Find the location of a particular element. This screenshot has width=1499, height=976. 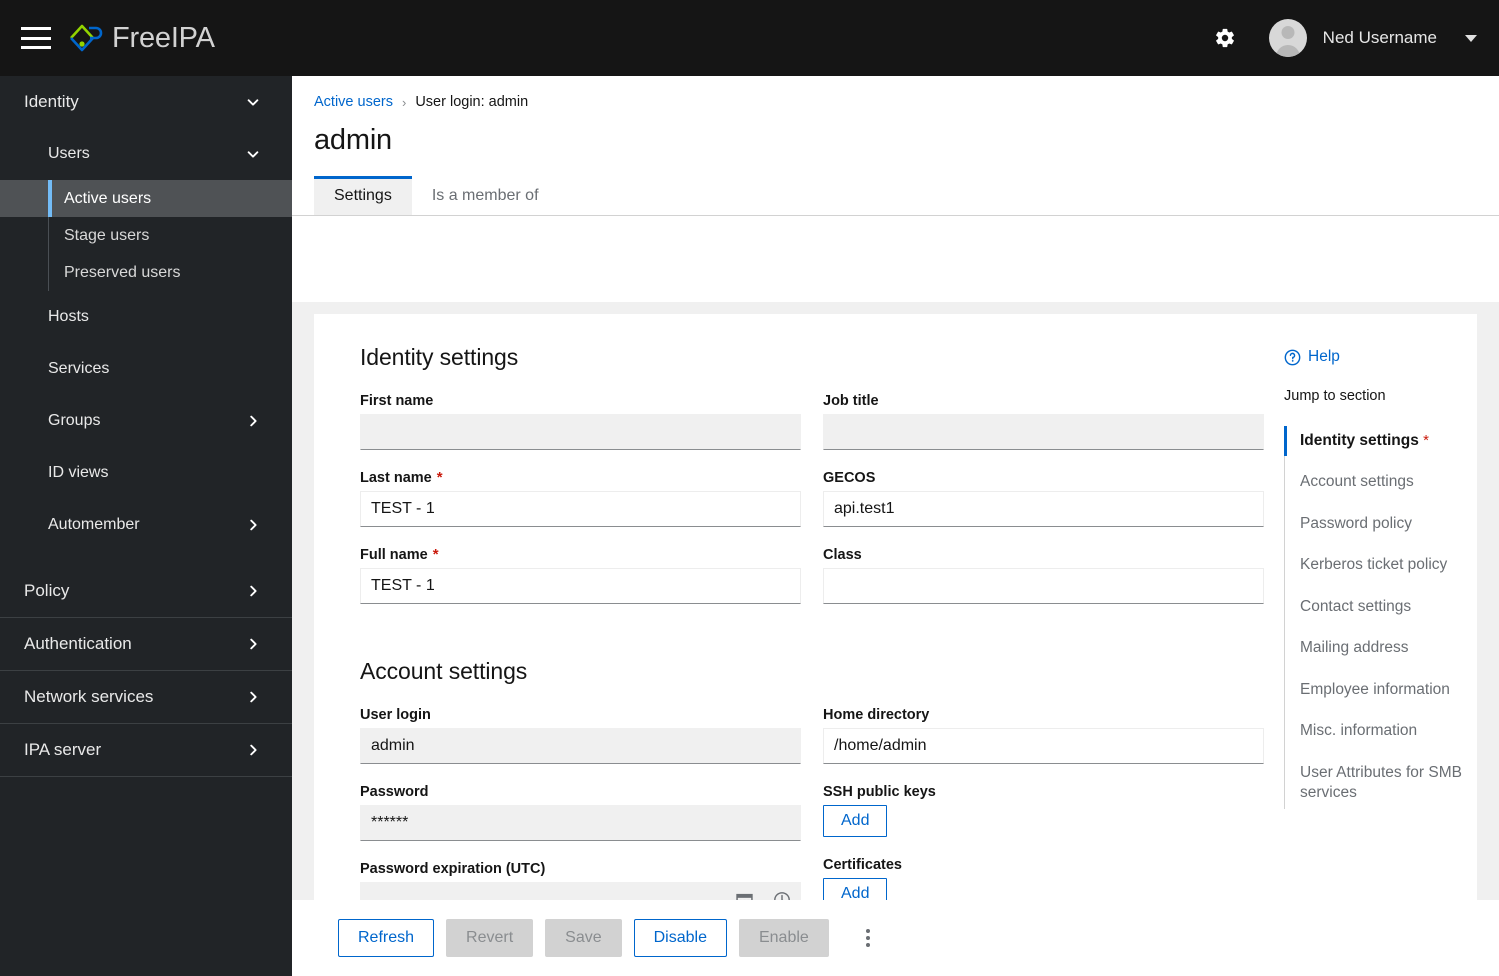

label-text: Full name is located at coordinates (394, 555).